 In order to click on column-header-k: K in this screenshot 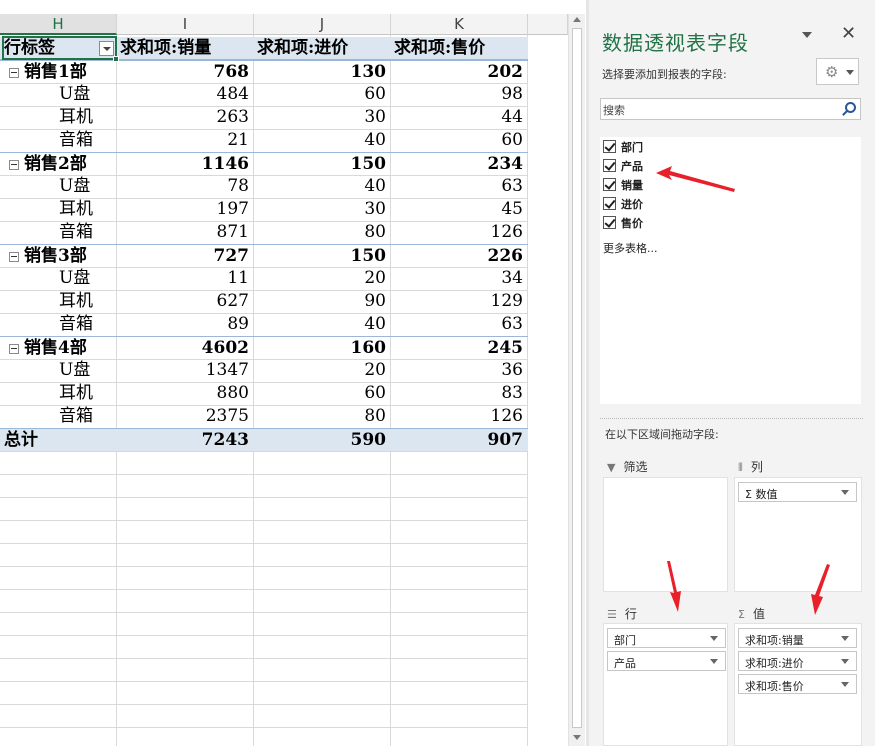, I will do `click(459, 24)`.